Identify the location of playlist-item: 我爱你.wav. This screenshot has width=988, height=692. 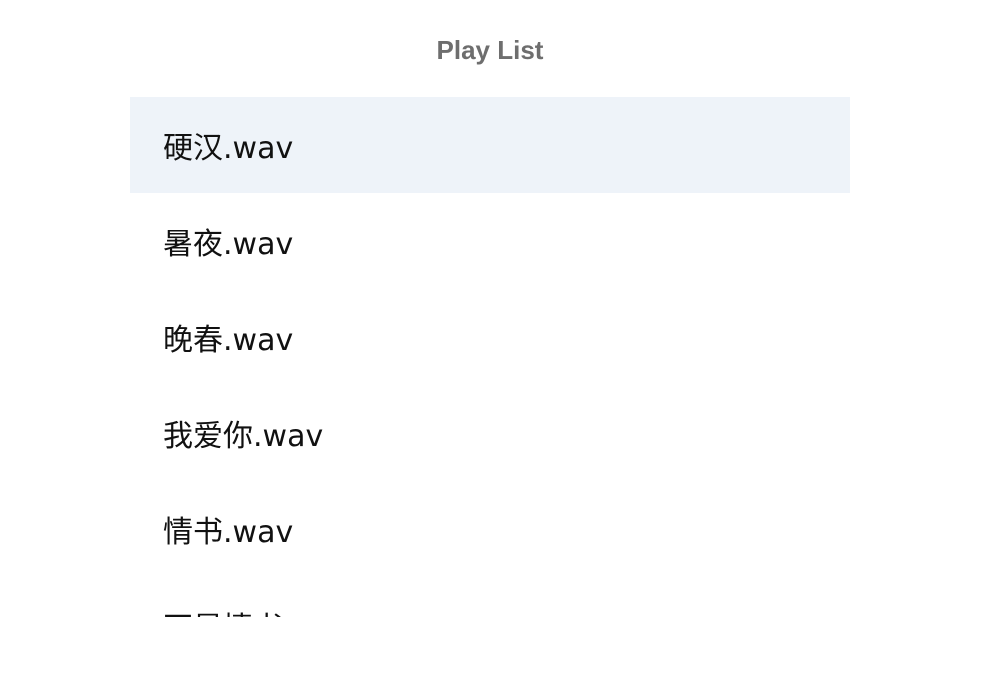
(490, 433).